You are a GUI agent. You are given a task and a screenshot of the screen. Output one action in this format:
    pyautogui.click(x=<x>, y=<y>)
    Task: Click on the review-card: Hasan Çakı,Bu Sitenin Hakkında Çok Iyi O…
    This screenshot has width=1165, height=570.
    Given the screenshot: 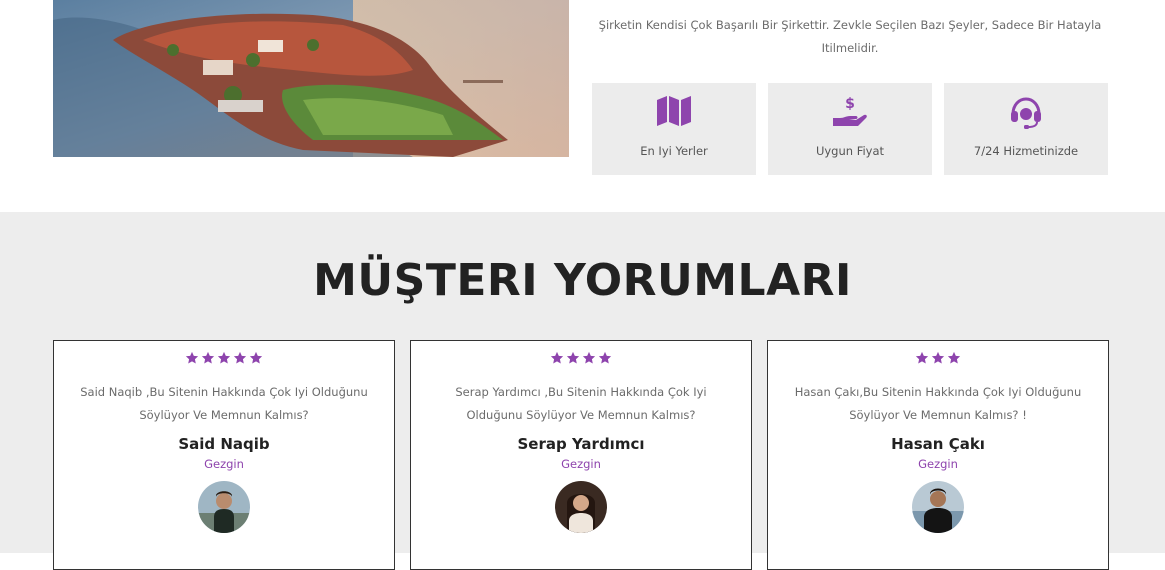 What is the action you would take?
    pyautogui.click(x=938, y=455)
    